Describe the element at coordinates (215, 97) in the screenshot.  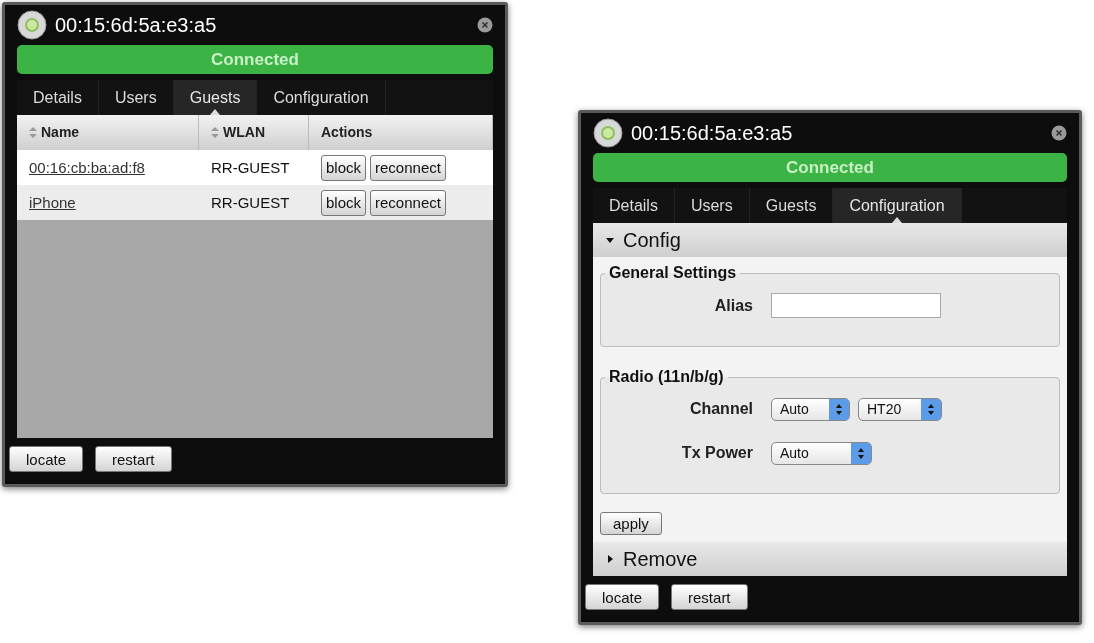
I see `tab: Guests` at that location.